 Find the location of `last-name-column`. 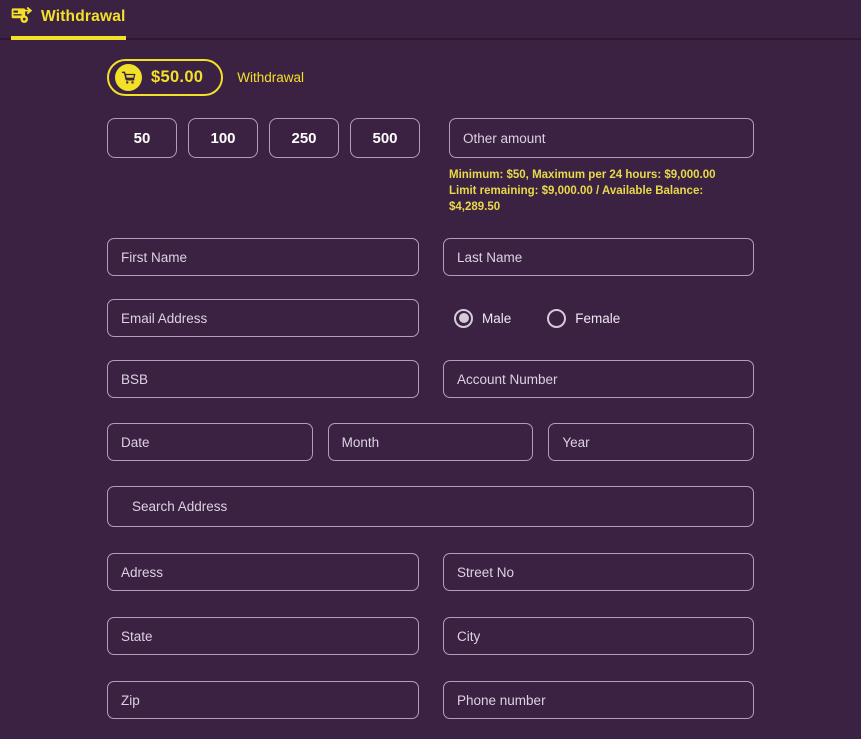

last-name-column is located at coordinates (598, 257).